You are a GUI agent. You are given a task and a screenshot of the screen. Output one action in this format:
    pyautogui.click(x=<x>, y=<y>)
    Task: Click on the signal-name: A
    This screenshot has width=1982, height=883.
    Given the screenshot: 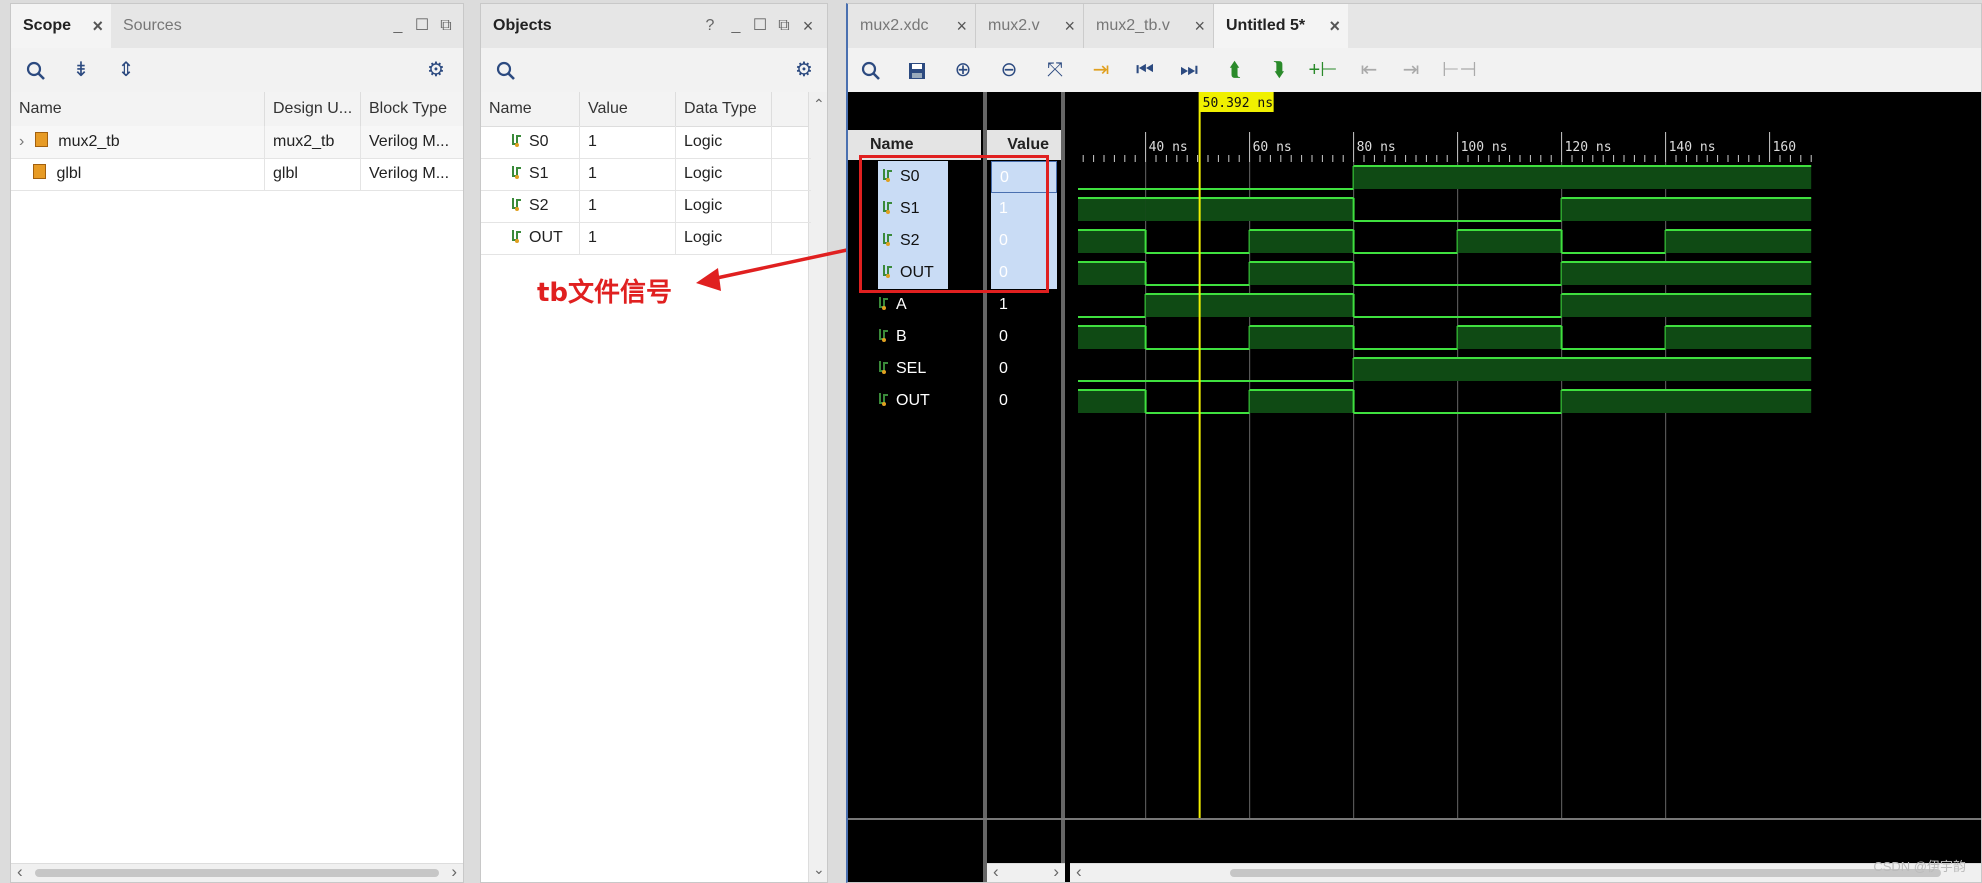 What is the action you would take?
    pyautogui.click(x=901, y=304)
    